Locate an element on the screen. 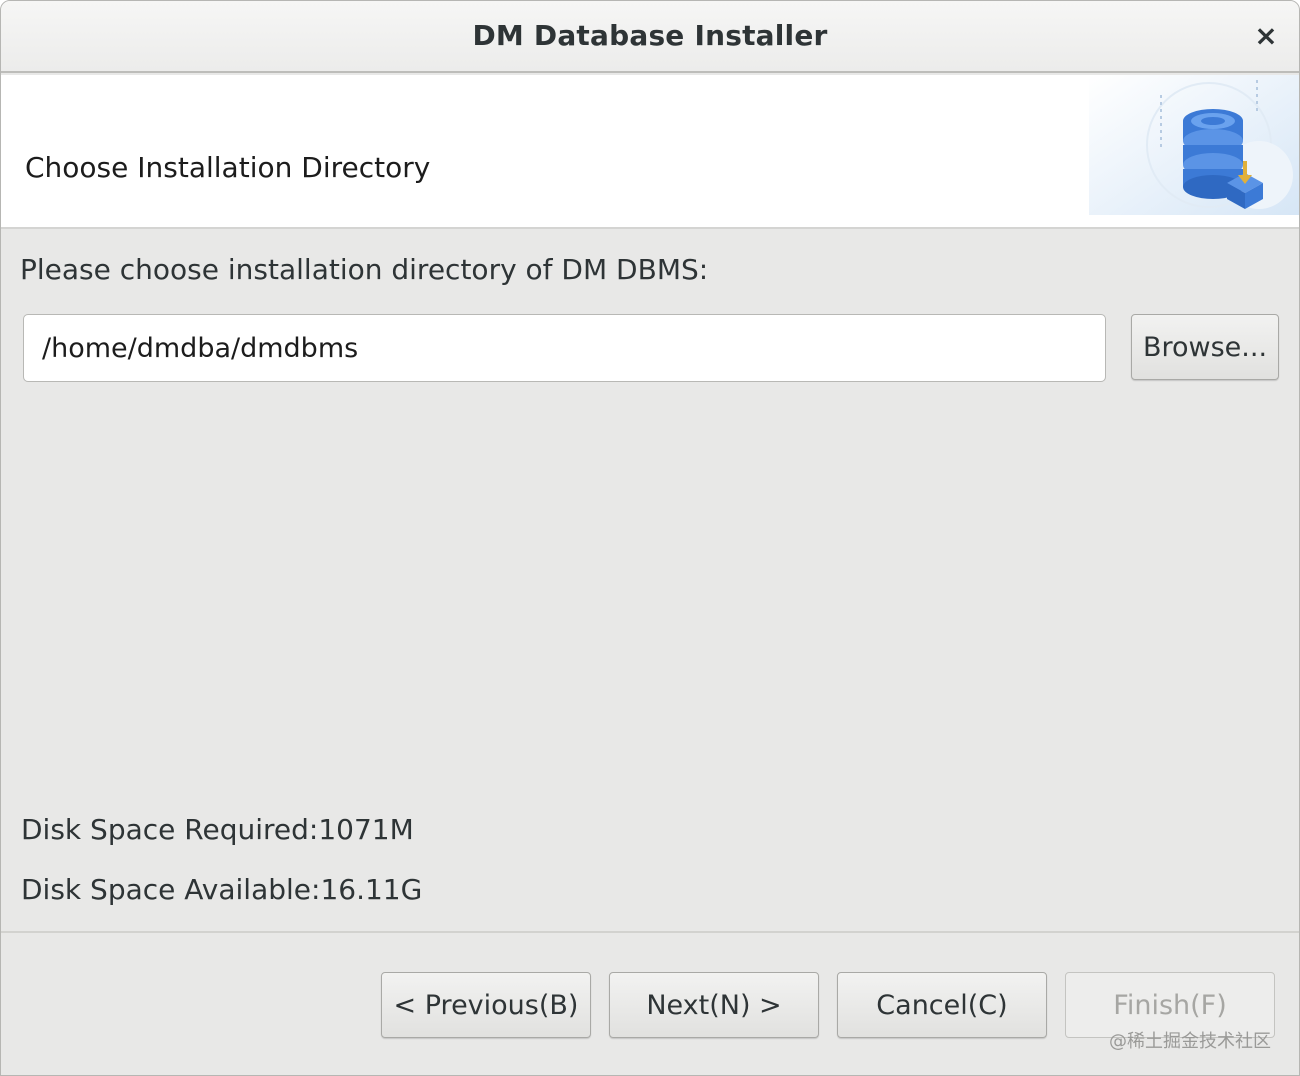 The width and height of the screenshot is (1300, 1076). close-icon: × is located at coordinates (1266, 35).